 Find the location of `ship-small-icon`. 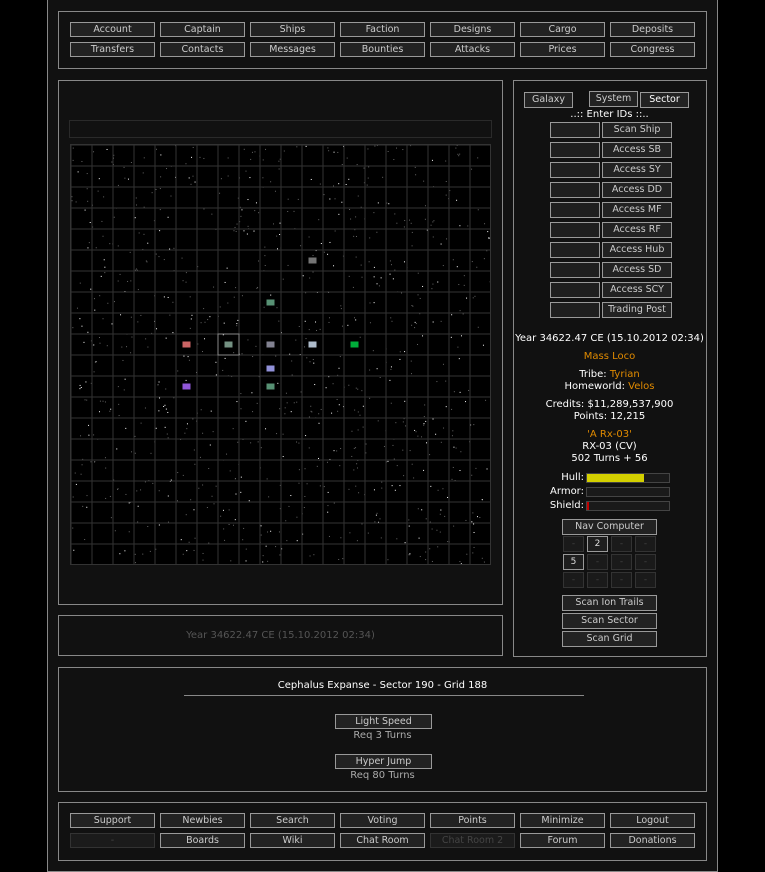

ship-small-icon is located at coordinates (270, 368).